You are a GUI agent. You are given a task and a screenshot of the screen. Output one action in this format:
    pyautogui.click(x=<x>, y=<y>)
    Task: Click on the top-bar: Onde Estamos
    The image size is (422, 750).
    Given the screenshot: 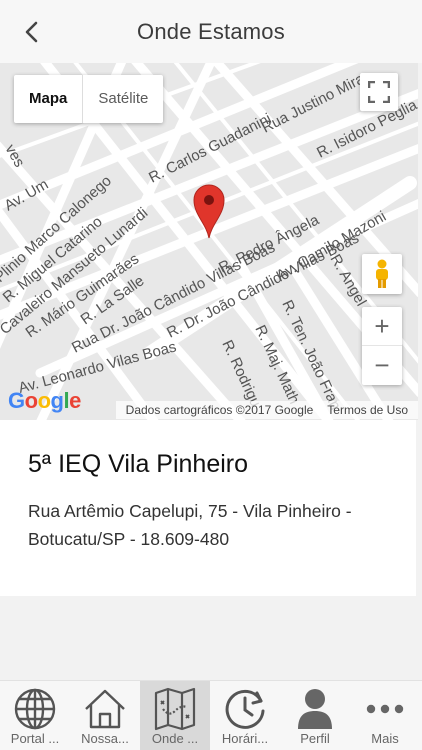 What is the action you would take?
    pyautogui.click(x=211, y=31)
    